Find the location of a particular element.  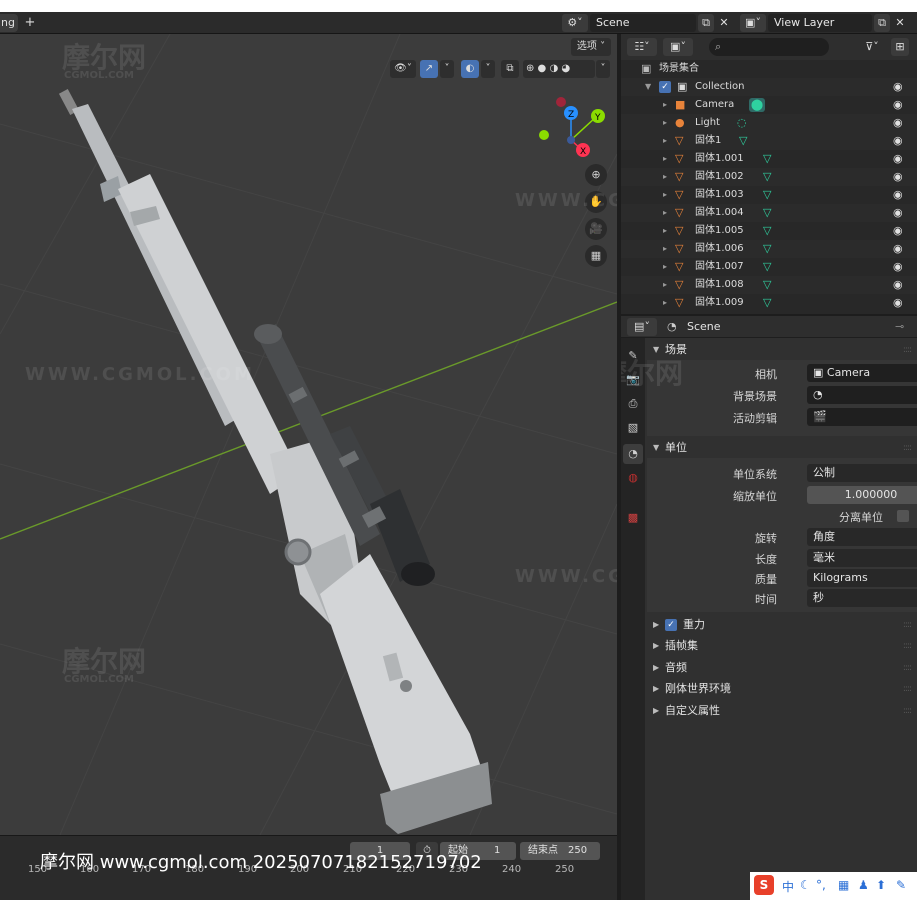

ime-chinese-icon: 中 is located at coordinates (788, 886).